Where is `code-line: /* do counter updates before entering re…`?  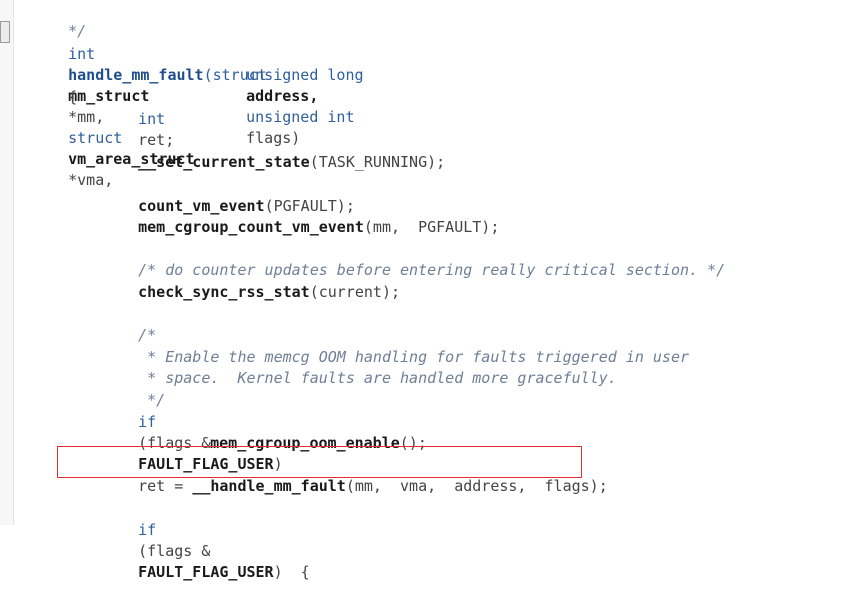 code-line: /* do counter updates before entering re… is located at coordinates (413, 259).